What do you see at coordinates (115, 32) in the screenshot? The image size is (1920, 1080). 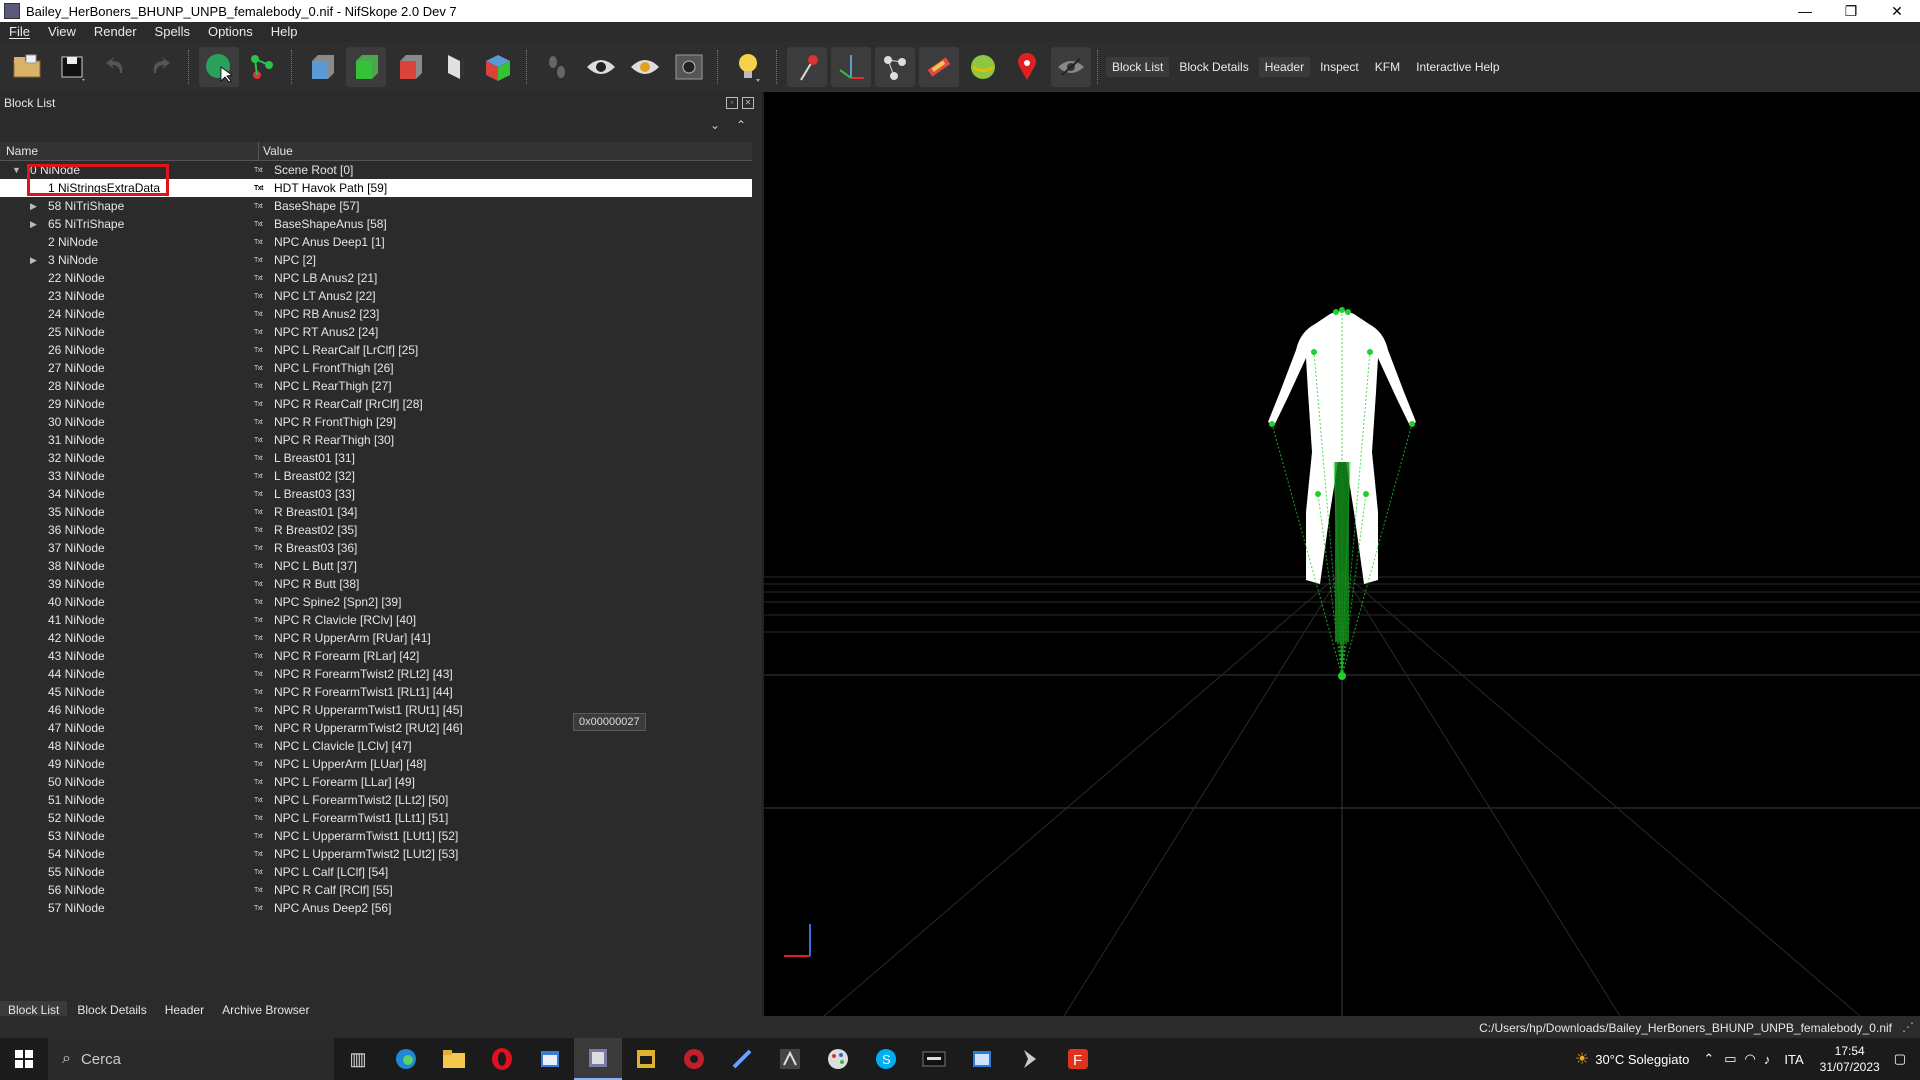 I see `menu-render: Render` at bounding box center [115, 32].